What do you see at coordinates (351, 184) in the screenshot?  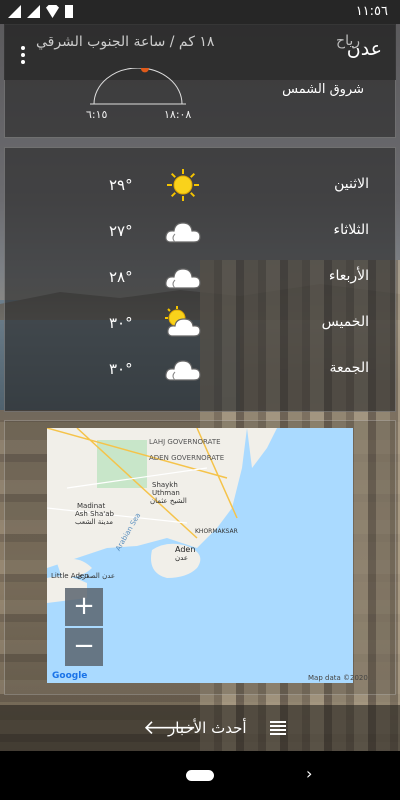 I see `forecast-day: الاثنين` at bounding box center [351, 184].